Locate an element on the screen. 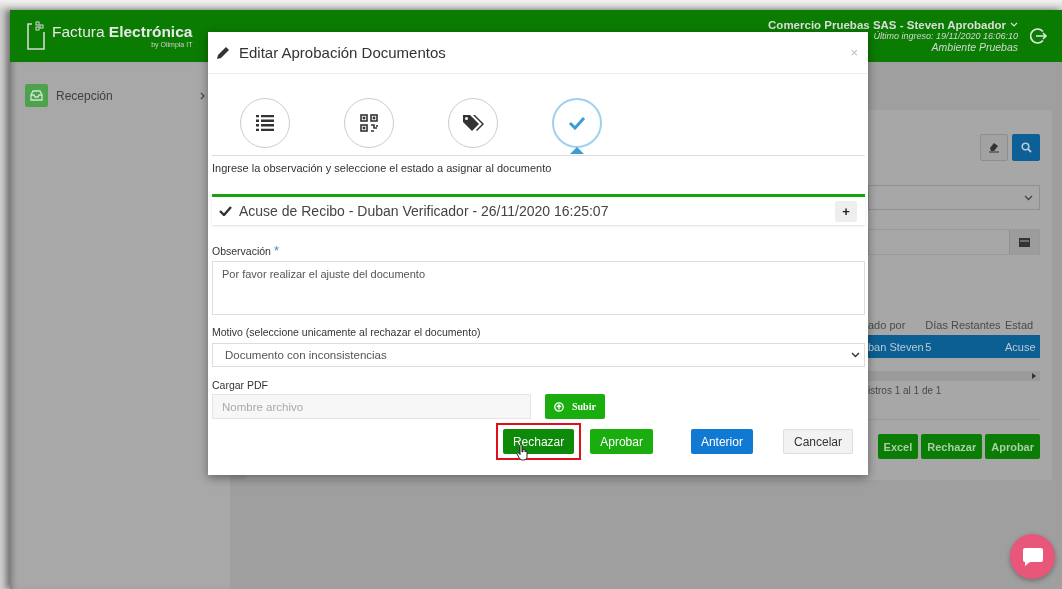  field-label: Observación is located at coordinates (241, 251).